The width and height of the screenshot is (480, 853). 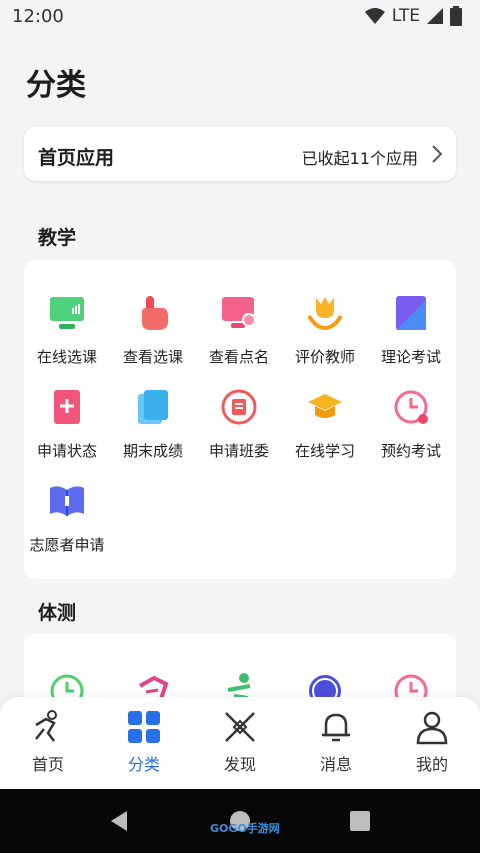 What do you see at coordinates (239, 431) in the screenshot?
I see `app-apply-class-committee: 申请班委` at bounding box center [239, 431].